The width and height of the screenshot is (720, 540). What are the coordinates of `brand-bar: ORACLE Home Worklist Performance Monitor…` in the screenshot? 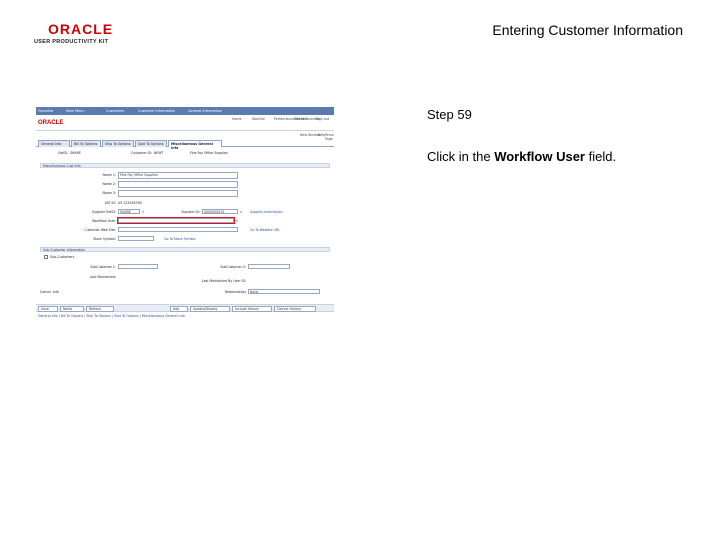 It's located at (185, 123).